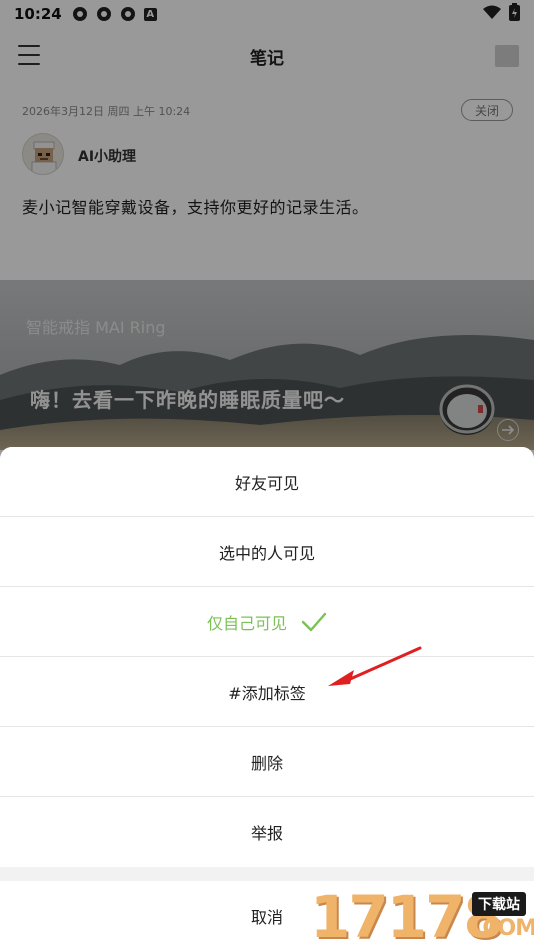  Describe the element at coordinates (267, 692) in the screenshot. I see `option-add-tag: #添加标签` at that location.